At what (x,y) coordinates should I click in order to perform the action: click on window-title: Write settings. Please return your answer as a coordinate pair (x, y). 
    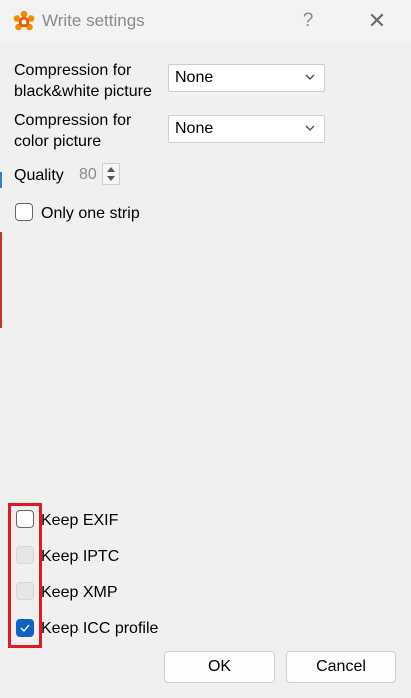
    Looking at the image, I should click on (93, 20).